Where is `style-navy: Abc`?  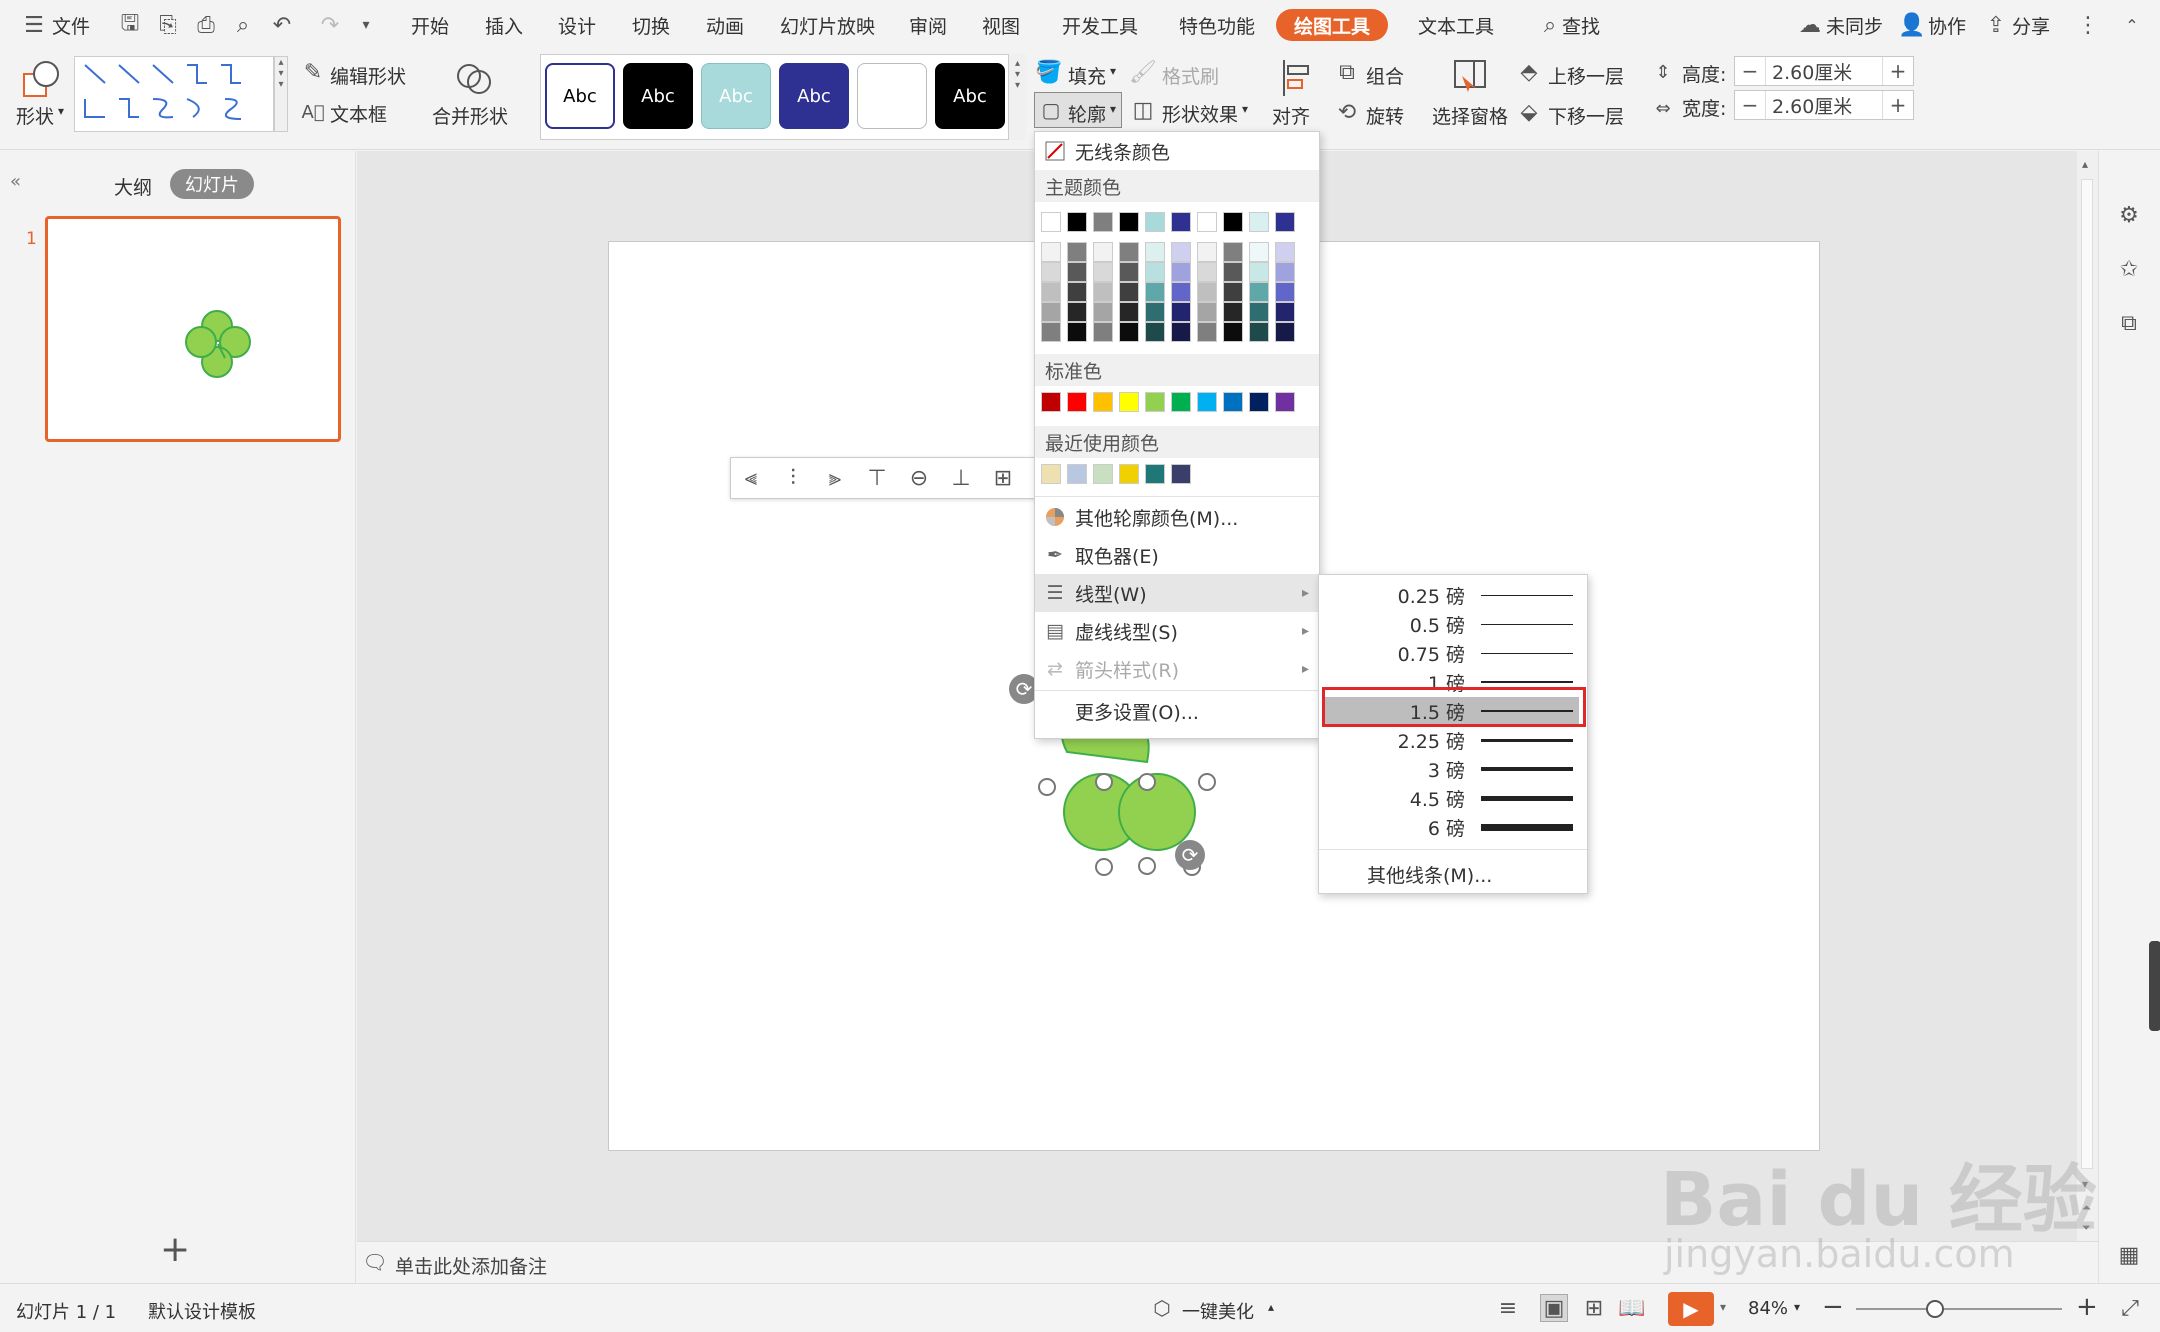
style-navy: Abc is located at coordinates (814, 96).